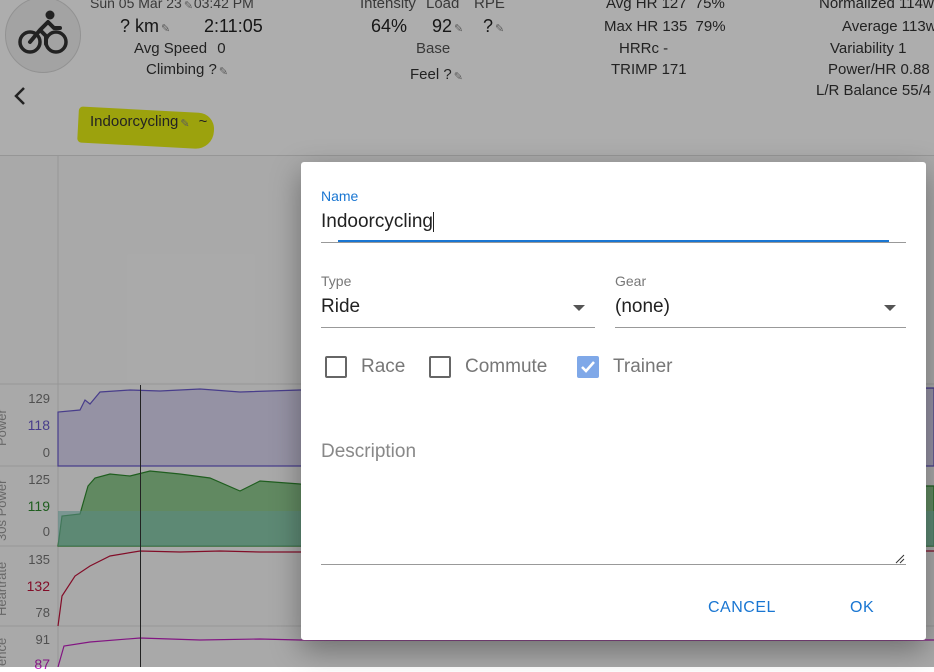 The height and width of the screenshot is (672, 934). What do you see at coordinates (340, 307) in the screenshot?
I see `type-select: Ride` at bounding box center [340, 307].